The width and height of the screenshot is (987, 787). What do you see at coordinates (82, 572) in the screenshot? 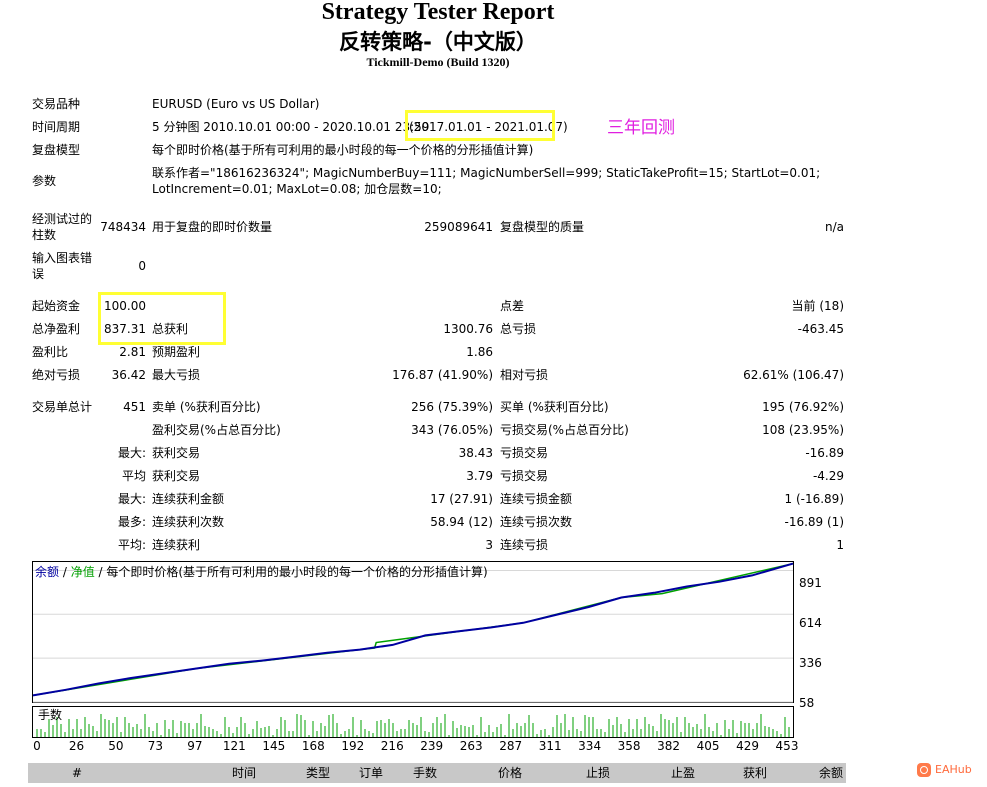
I see `legend-equity: 净值` at bounding box center [82, 572].